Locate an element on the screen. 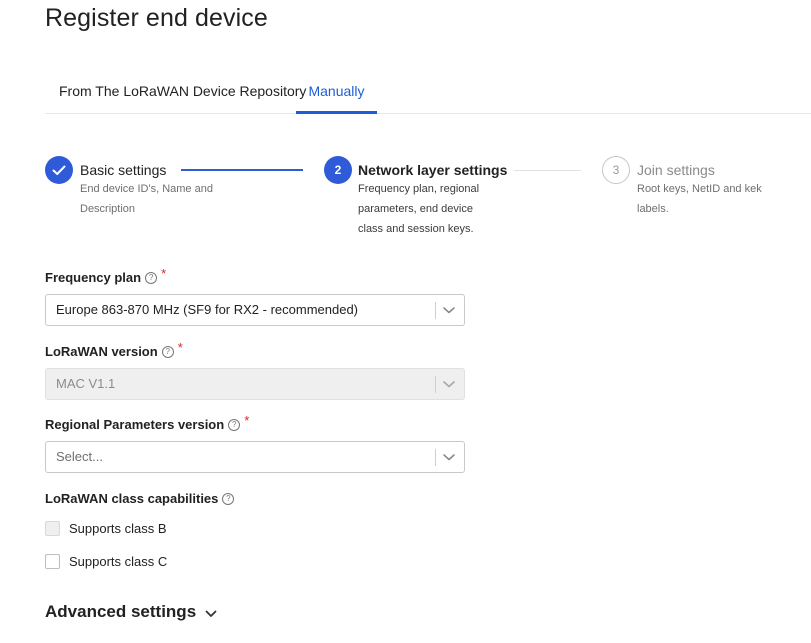 Image resolution: width=811 pixels, height=643 pixels. regional-parameters-label-text: Regional Parameters version is located at coordinates (135, 424).